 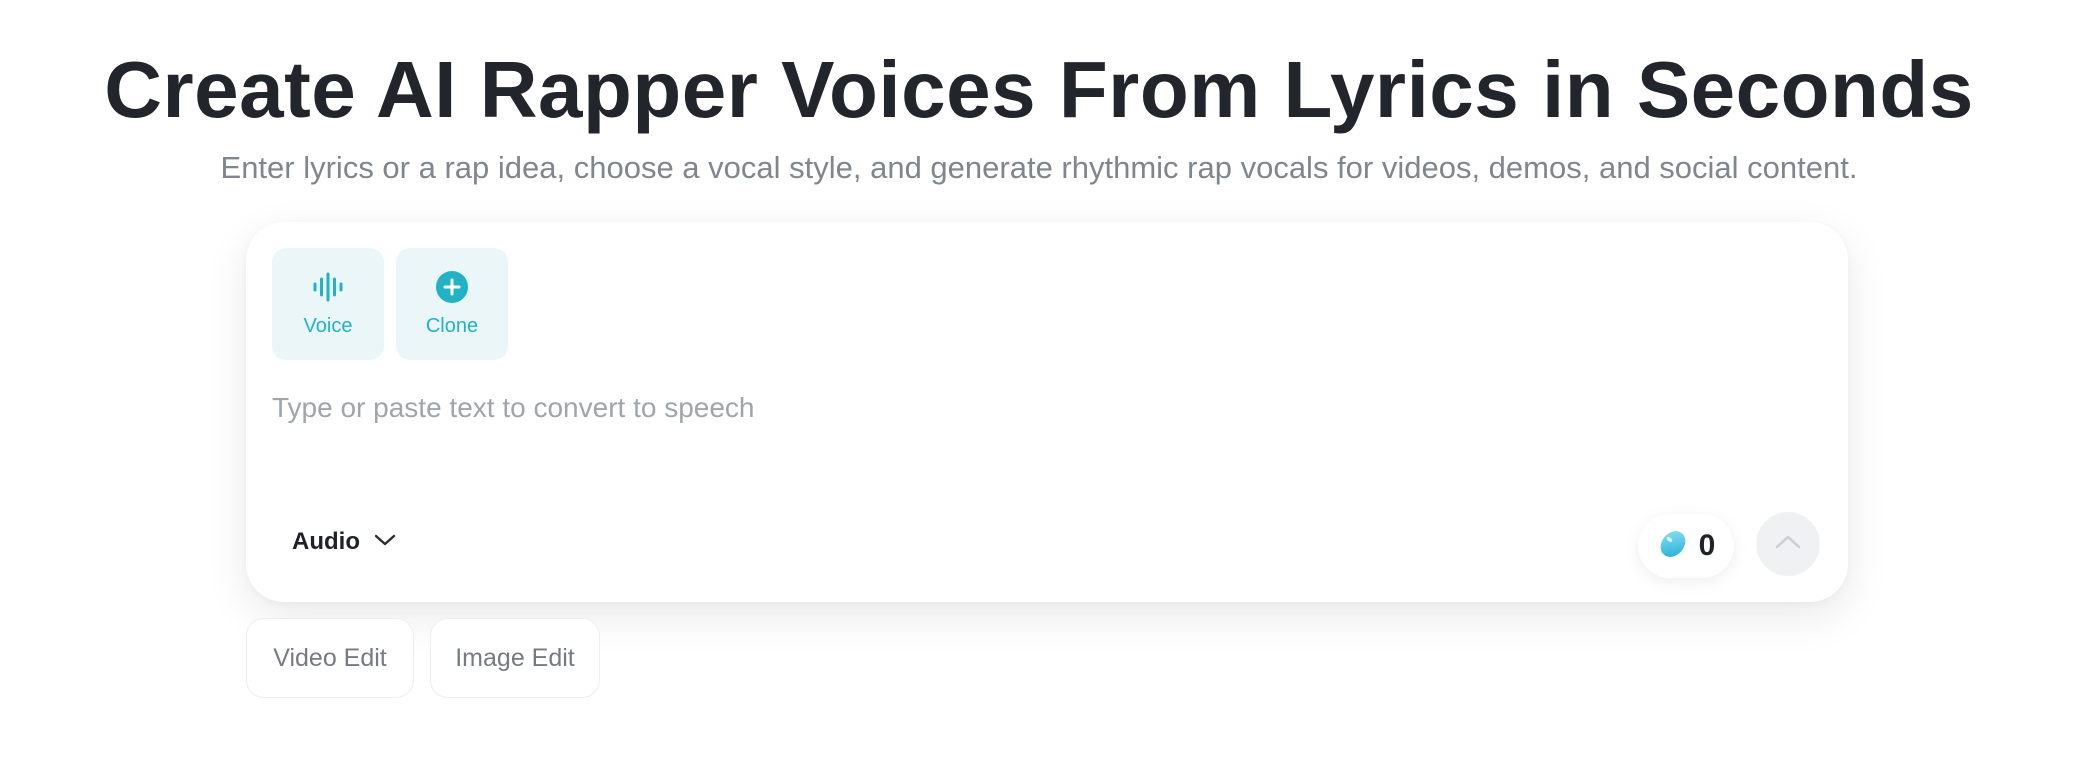 I want to click on send-button, so click(x=1788, y=544).